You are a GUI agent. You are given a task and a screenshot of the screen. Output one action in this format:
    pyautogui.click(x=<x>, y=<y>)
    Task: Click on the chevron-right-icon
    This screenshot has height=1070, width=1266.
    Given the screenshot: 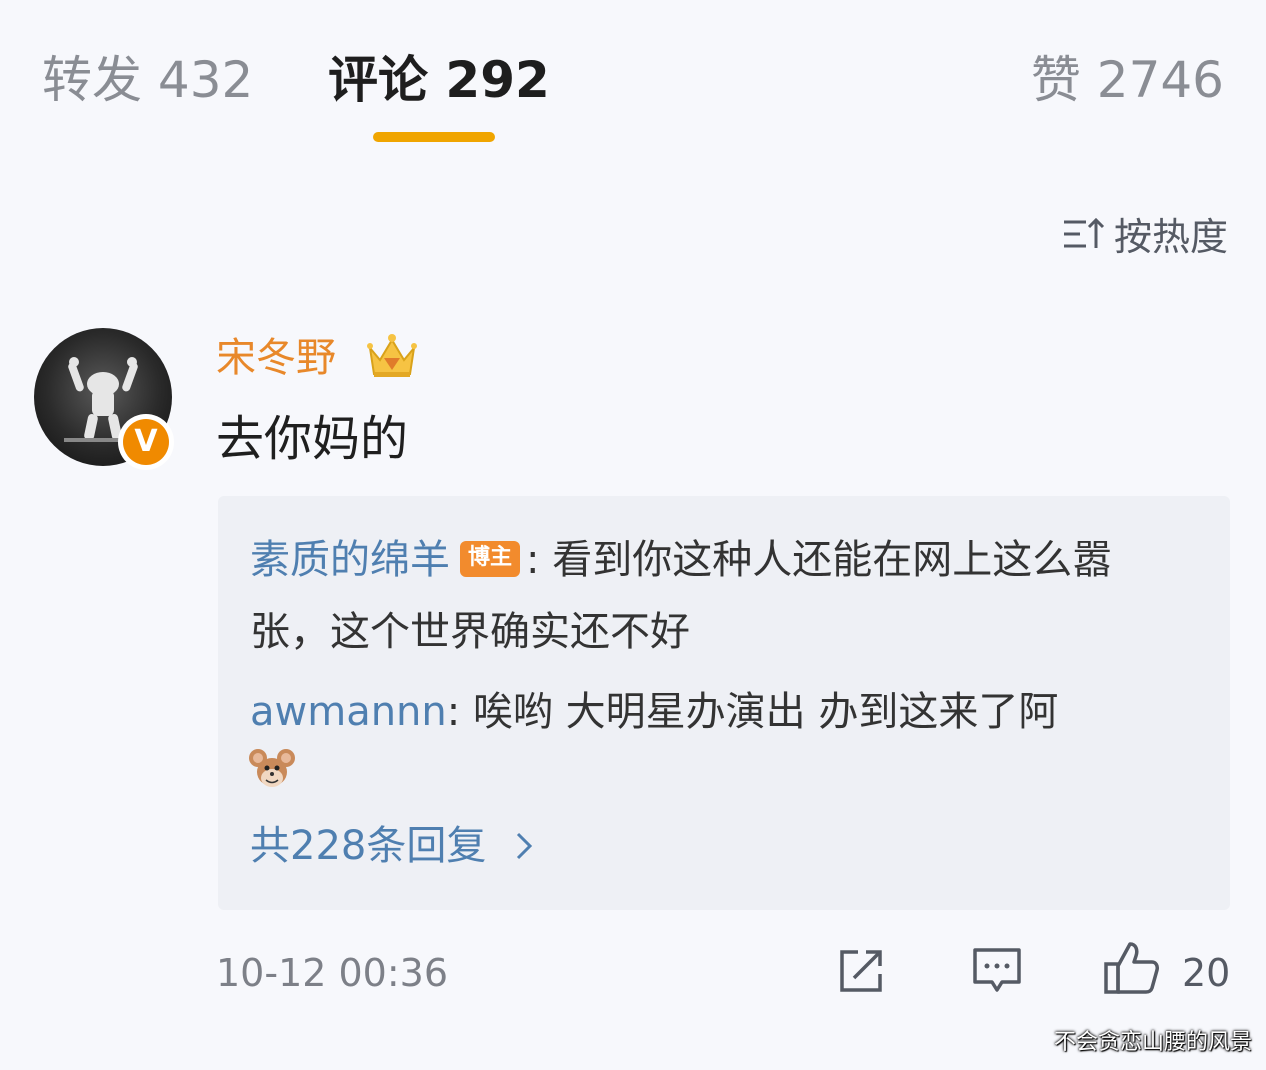 What is the action you would take?
    pyautogui.click(x=525, y=846)
    